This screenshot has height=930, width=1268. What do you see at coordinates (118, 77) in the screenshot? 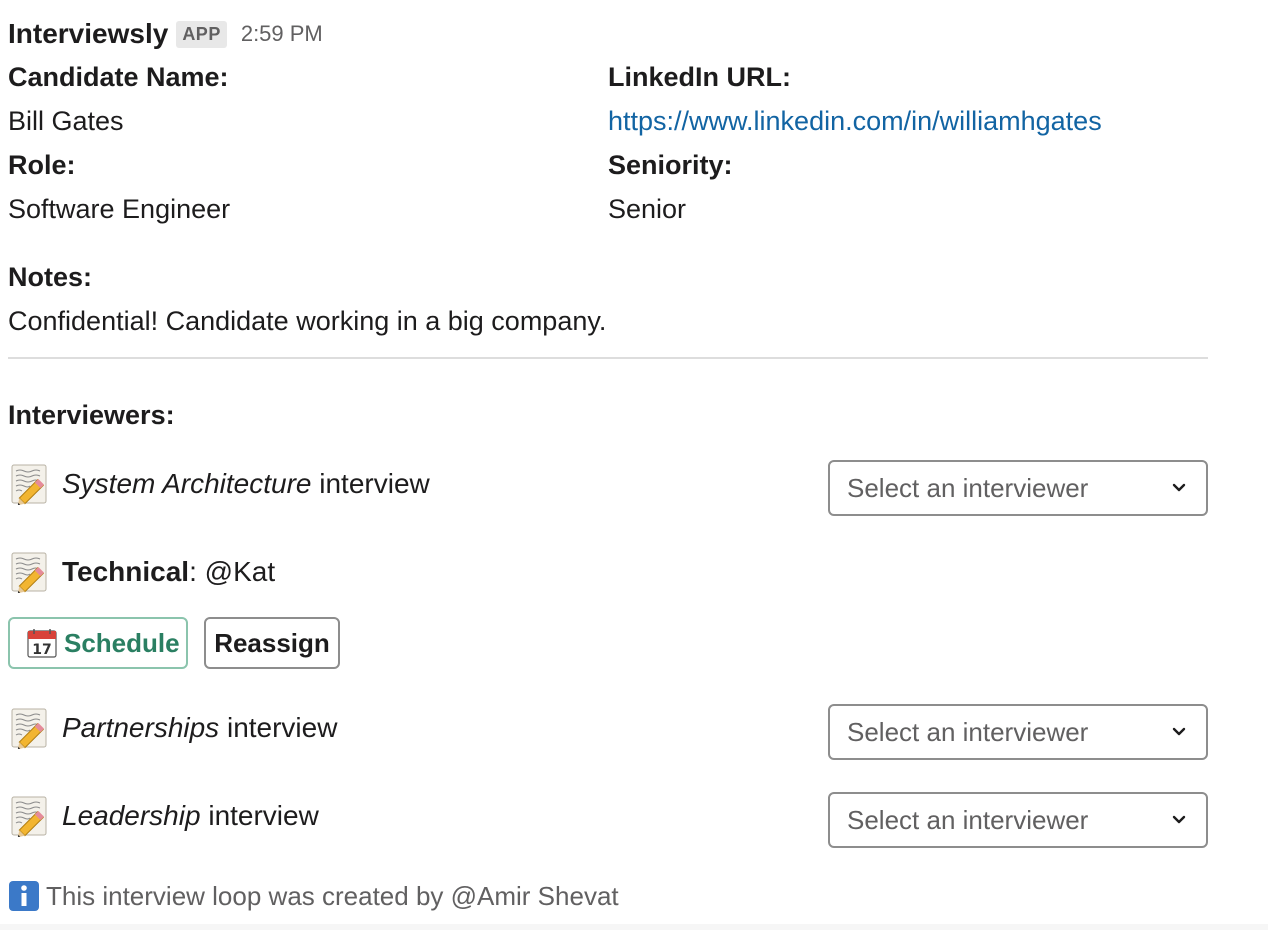
I see `candidate-name-label: Candidate Name:` at bounding box center [118, 77].